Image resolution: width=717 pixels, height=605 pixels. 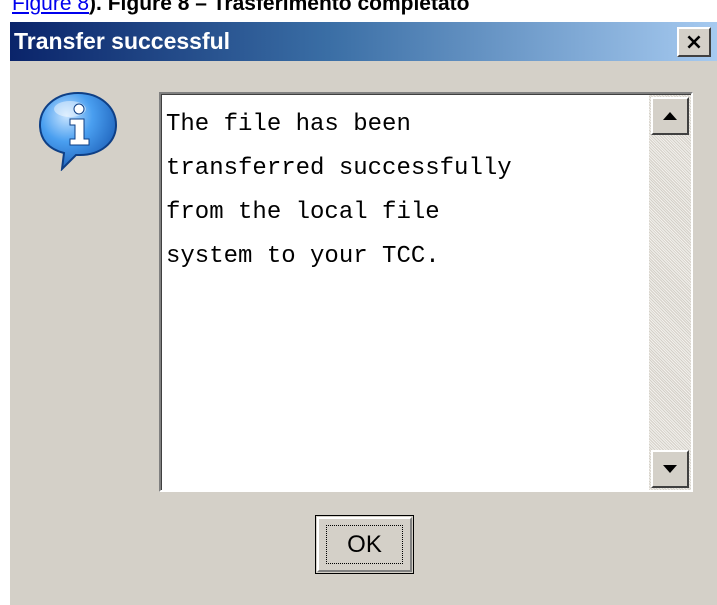 What do you see at coordinates (122, 41) in the screenshot?
I see `dialog-title: Transfer successful` at bounding box center [122, 41].